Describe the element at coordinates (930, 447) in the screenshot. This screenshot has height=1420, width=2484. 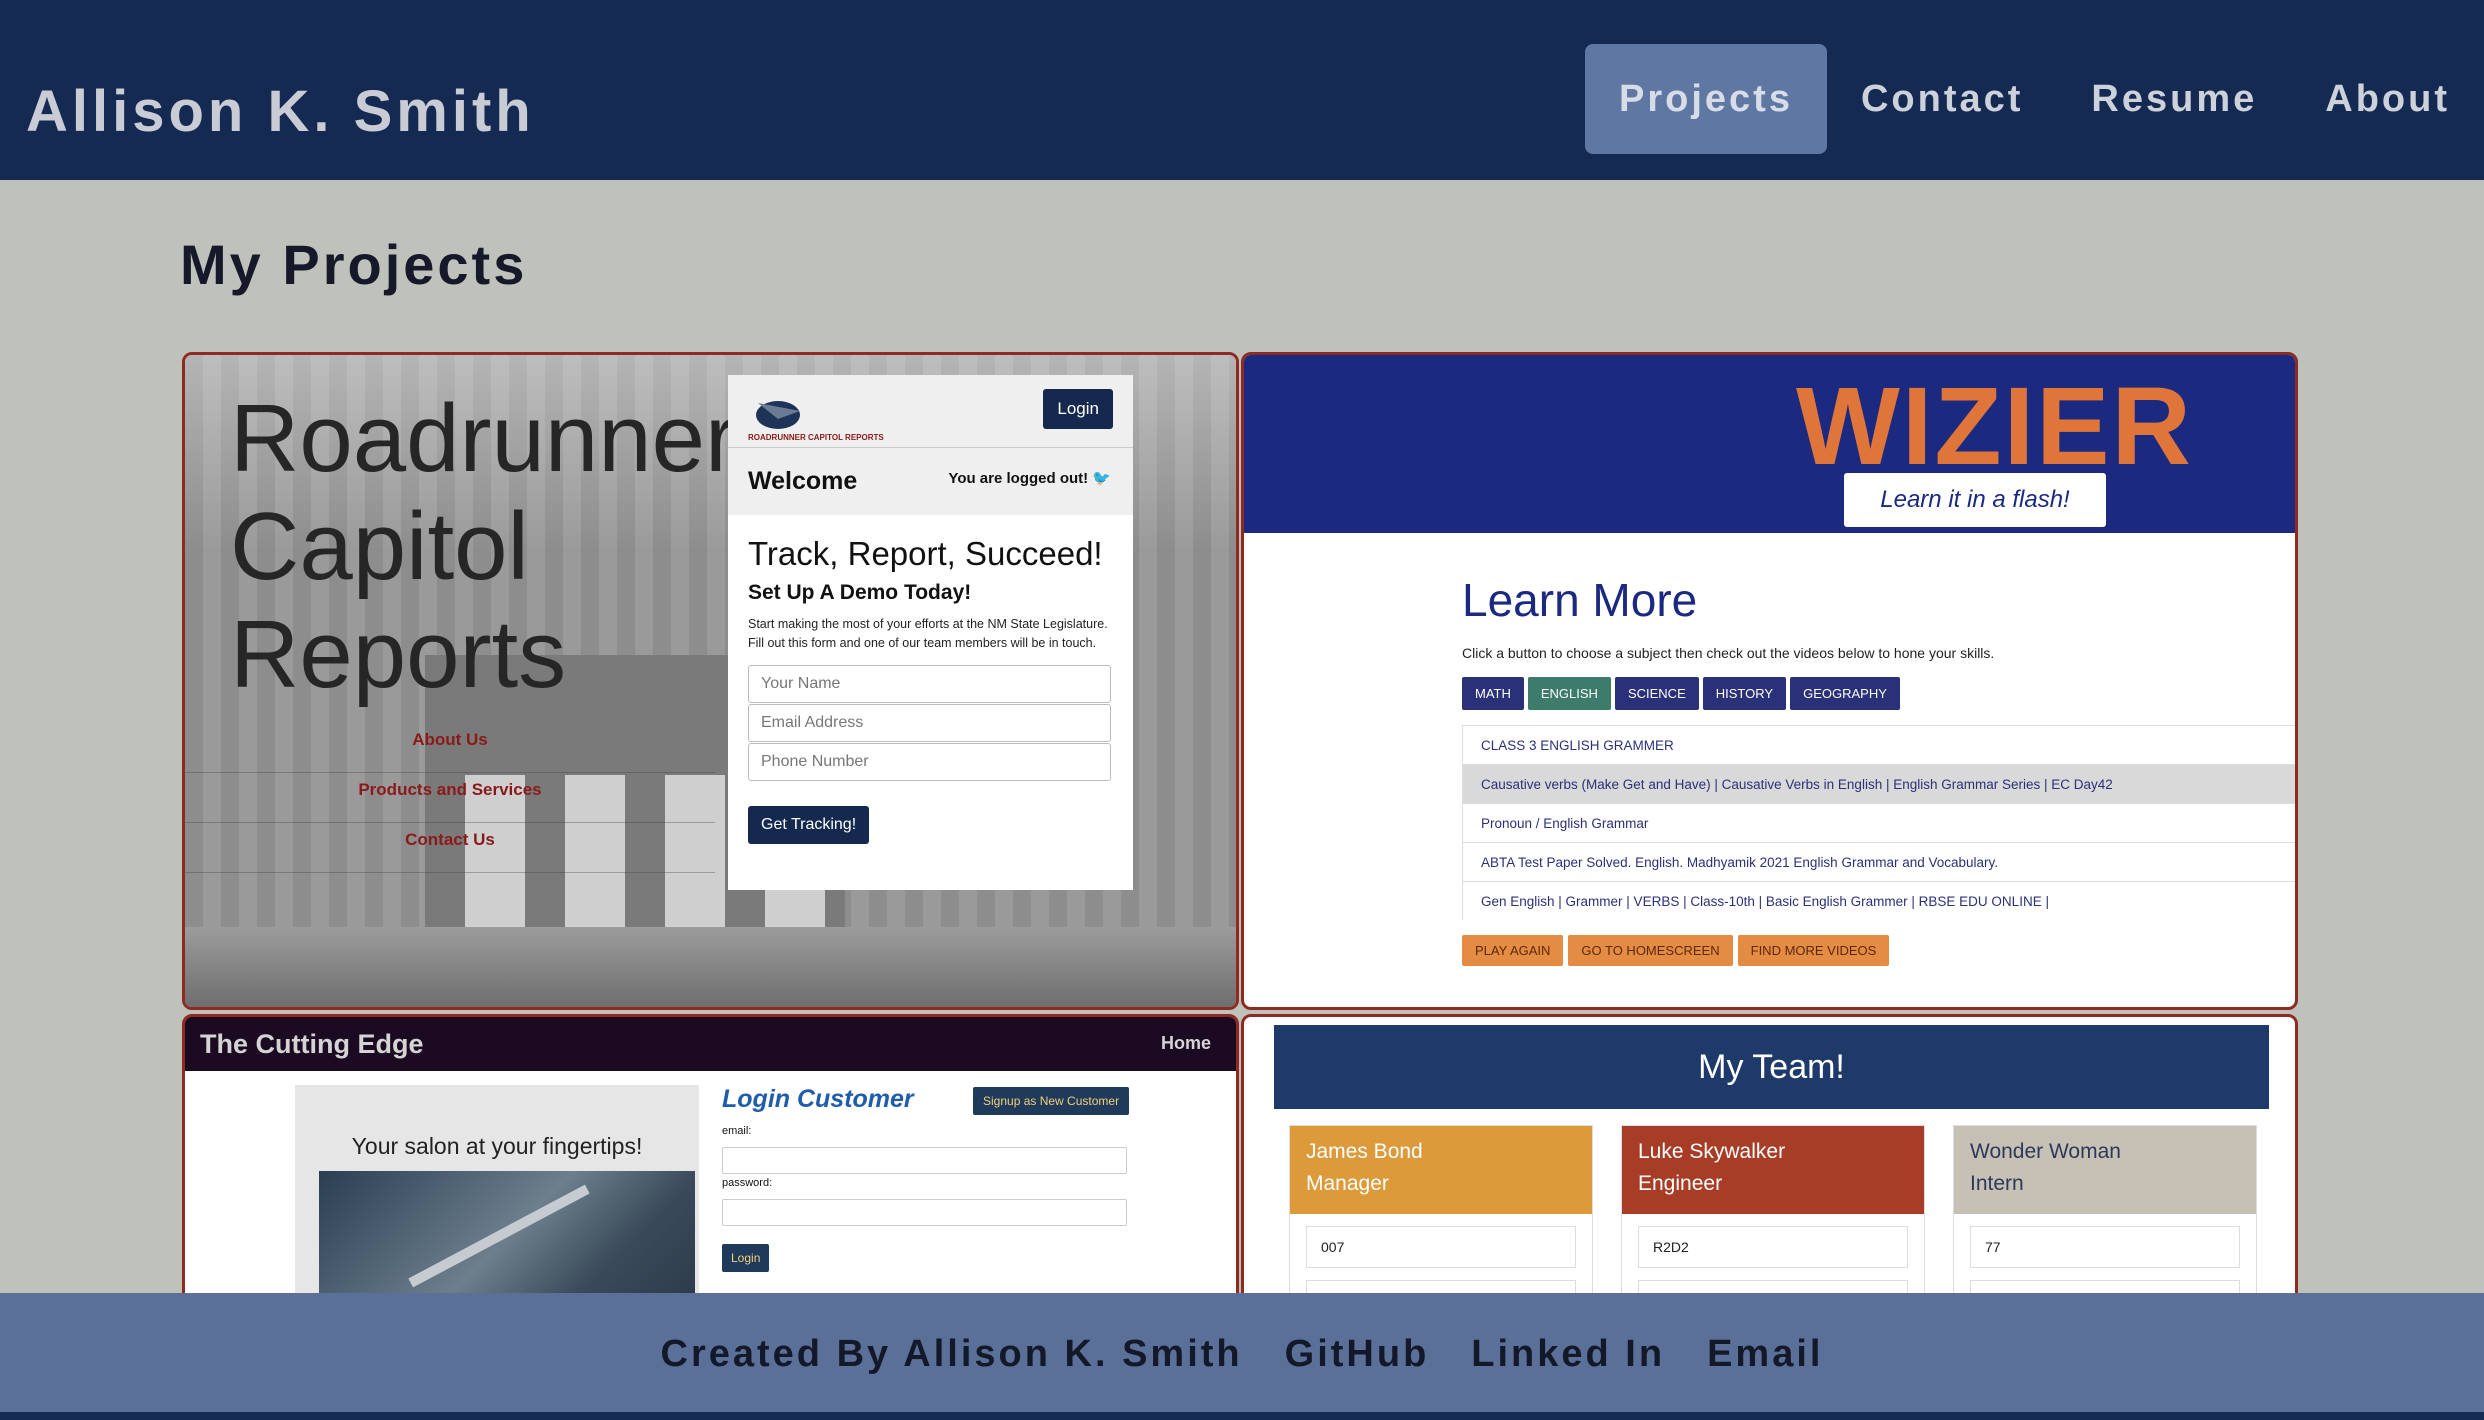
I see `divider` at that location.